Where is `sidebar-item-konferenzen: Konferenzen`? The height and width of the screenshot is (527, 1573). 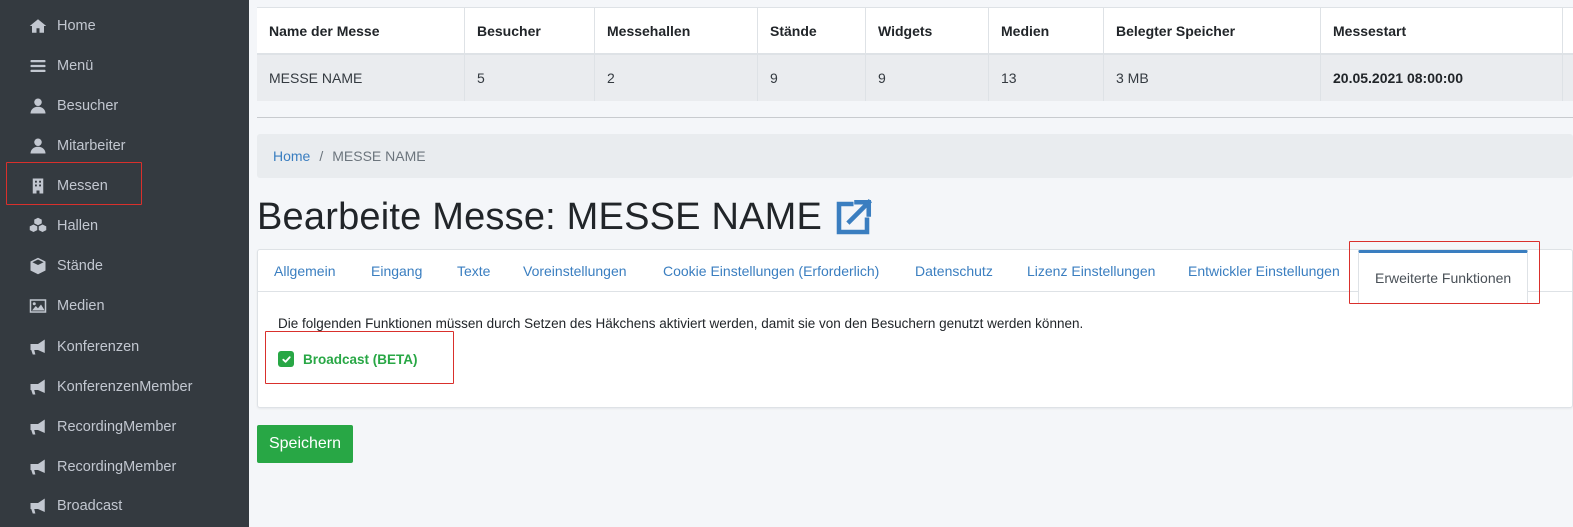 sidebar-item-konferenzen: Konferenzen is located at coordinates (124, 347).